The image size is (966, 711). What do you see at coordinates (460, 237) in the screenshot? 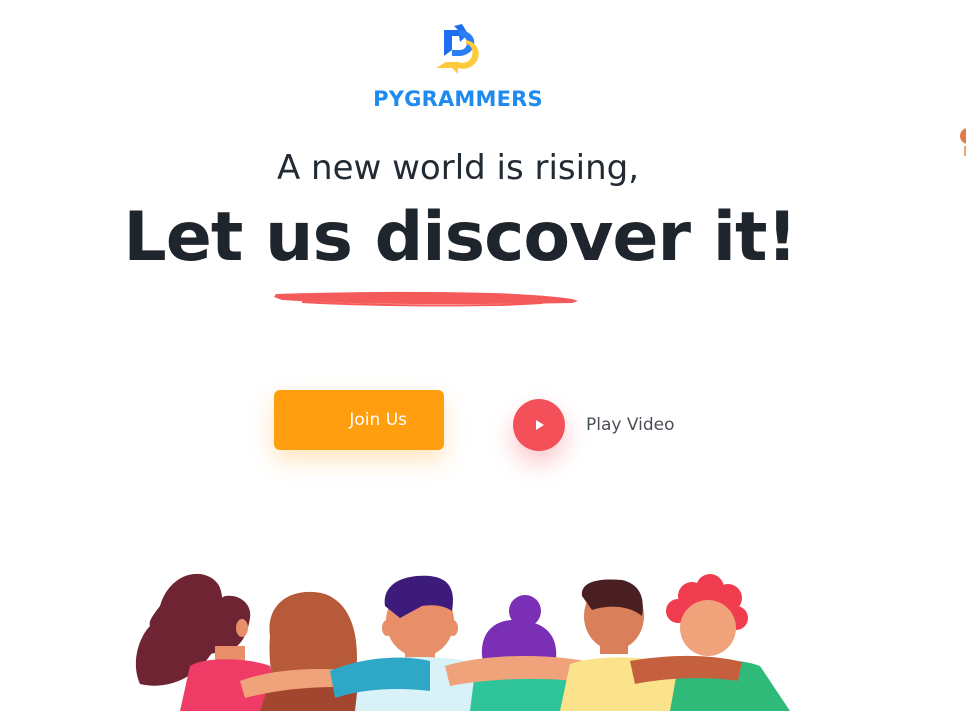
I see `hero-headline: Let us discover it!` at bounding box center [460, 237].